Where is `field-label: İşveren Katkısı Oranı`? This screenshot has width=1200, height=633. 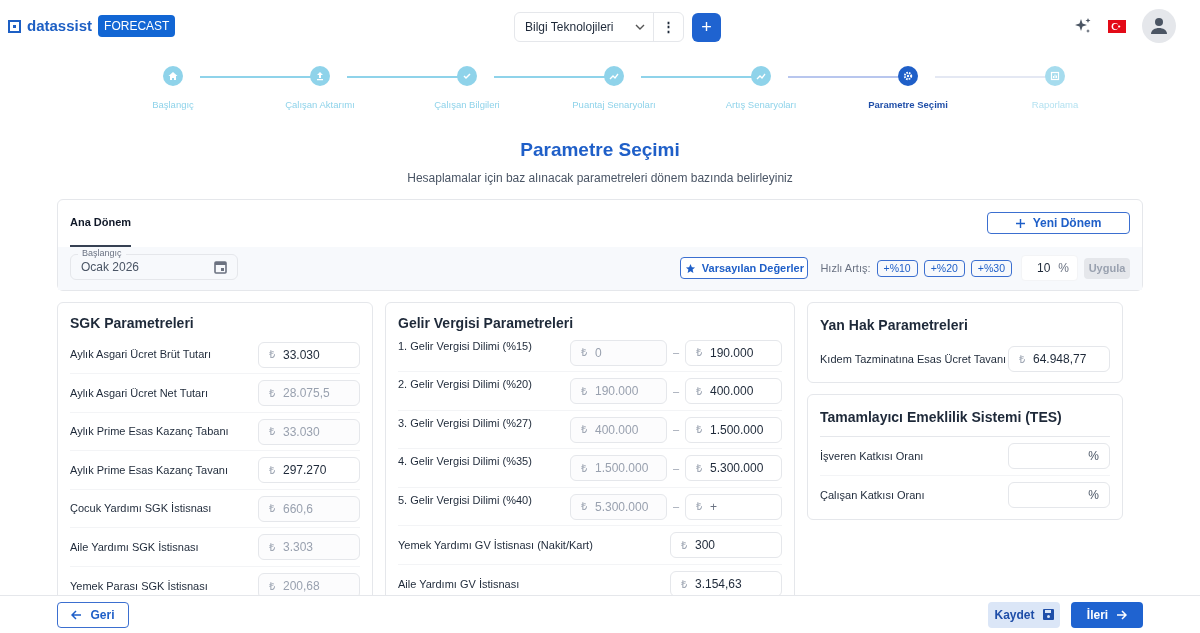 field-label: İşveren Katkısı Oranı is located at coordinates (872, 456).